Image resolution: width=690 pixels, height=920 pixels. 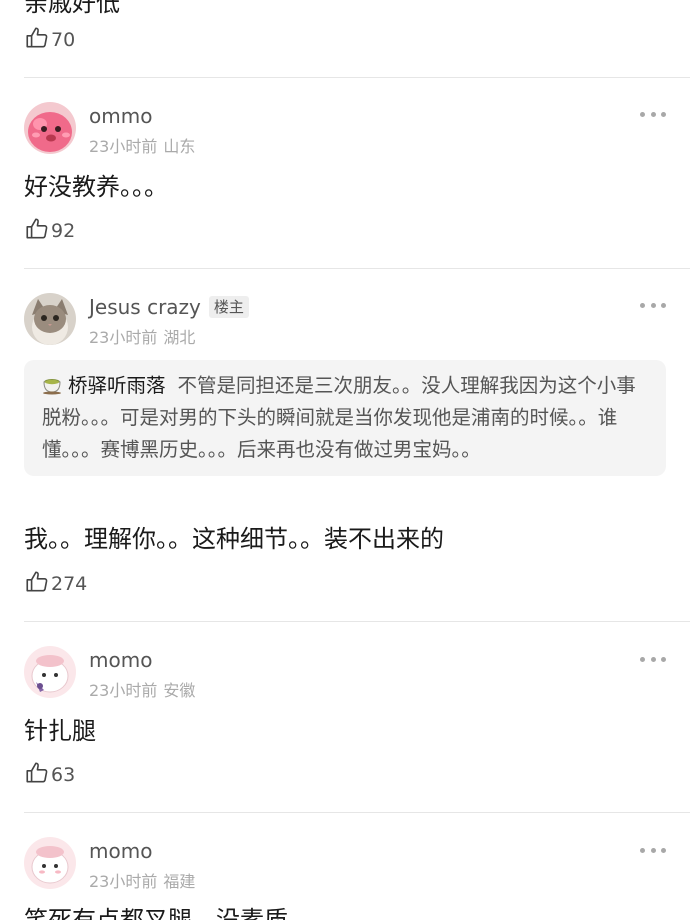 I want to click on comment-text: 笑死有点都叉腿，没素质, so click(x=156, y=913).